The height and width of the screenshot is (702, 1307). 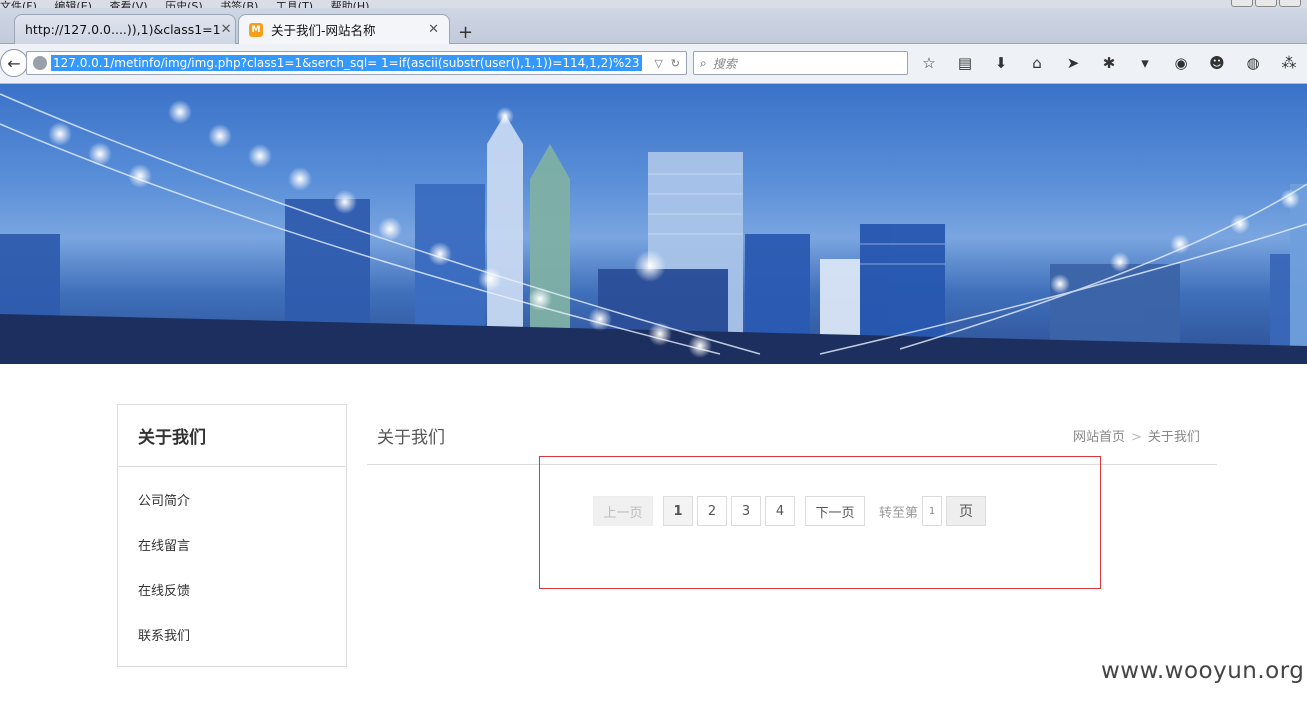 What do you see at coordinates (232, 499) in the screenshot?
I see `sidebar-item-company-profile: 公司简介` at bounding box center [232, 499].